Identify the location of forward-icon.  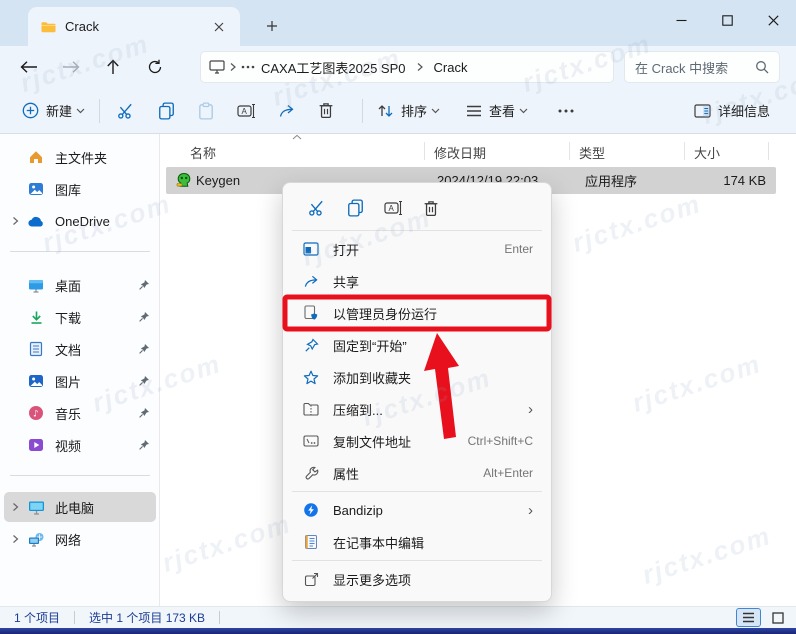
(71, 67).